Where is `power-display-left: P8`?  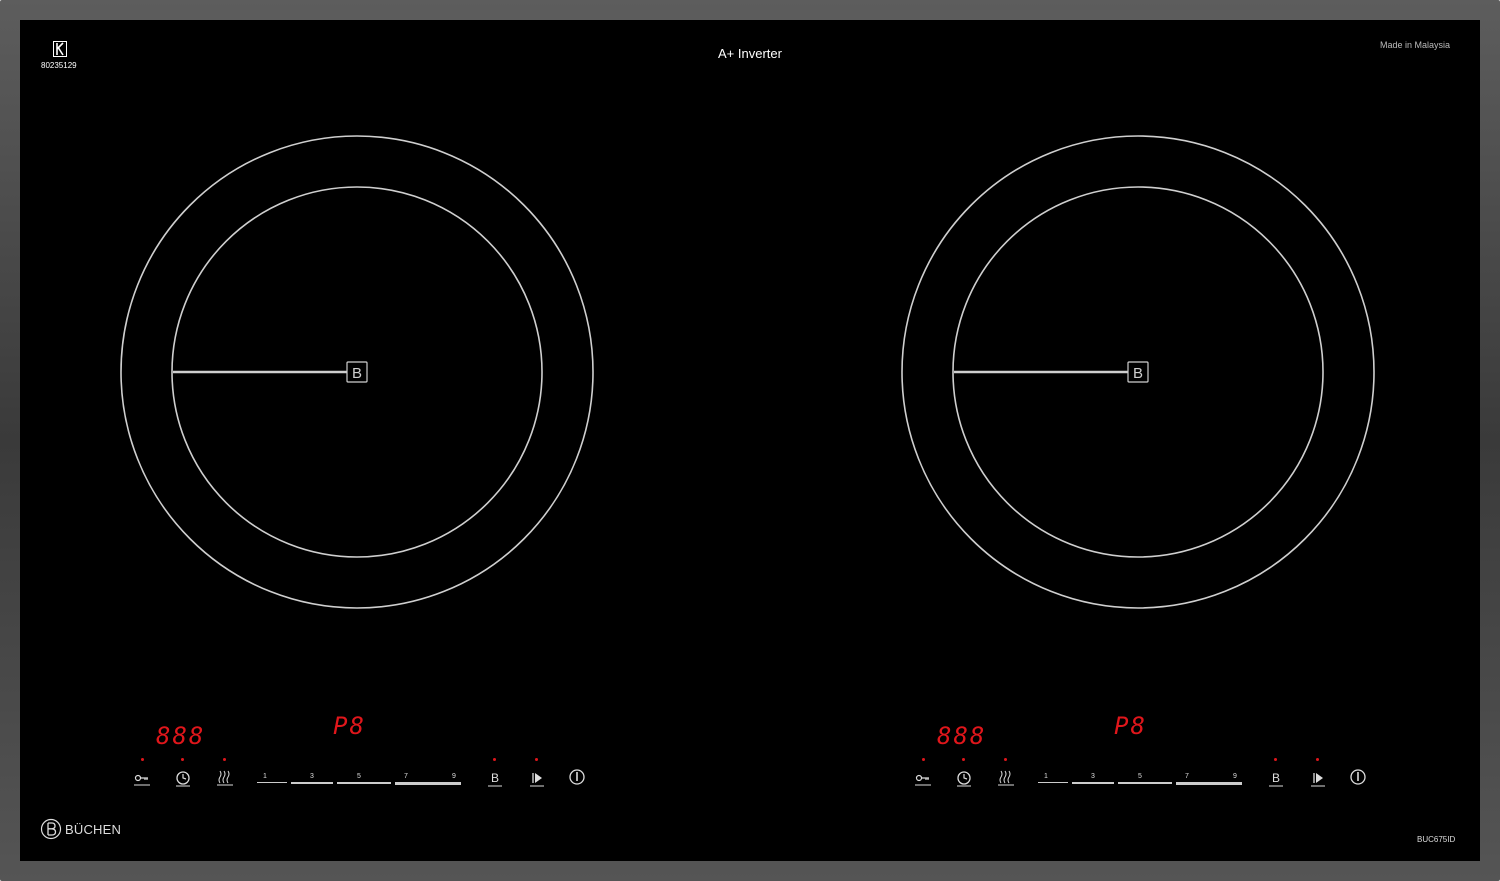
power-display-left: P8 is located at coordinates (349, 726).